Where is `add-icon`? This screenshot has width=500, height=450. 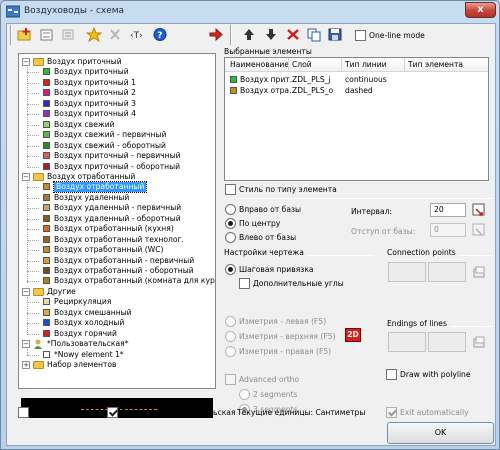 add-icon is located at coordinates (24, 34).